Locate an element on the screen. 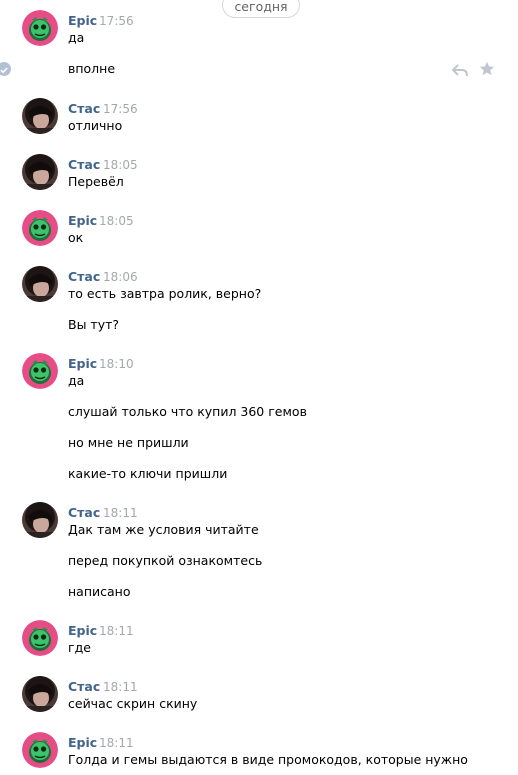  message-text: ок is located at coordinates (76, 237).